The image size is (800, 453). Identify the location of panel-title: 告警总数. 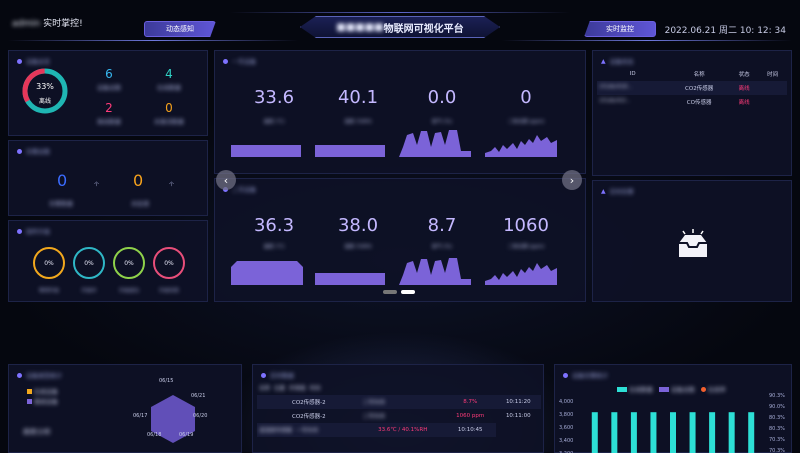
(33, 151).